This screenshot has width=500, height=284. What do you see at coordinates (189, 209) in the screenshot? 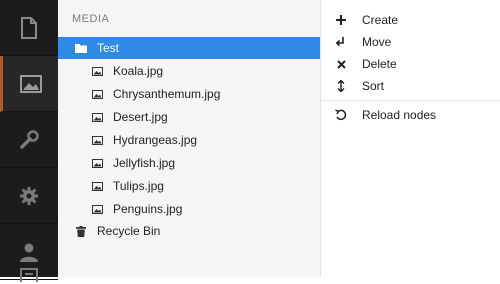
I see `tree-node-child: Penguins.jpg` at bounding box center [189, 209].